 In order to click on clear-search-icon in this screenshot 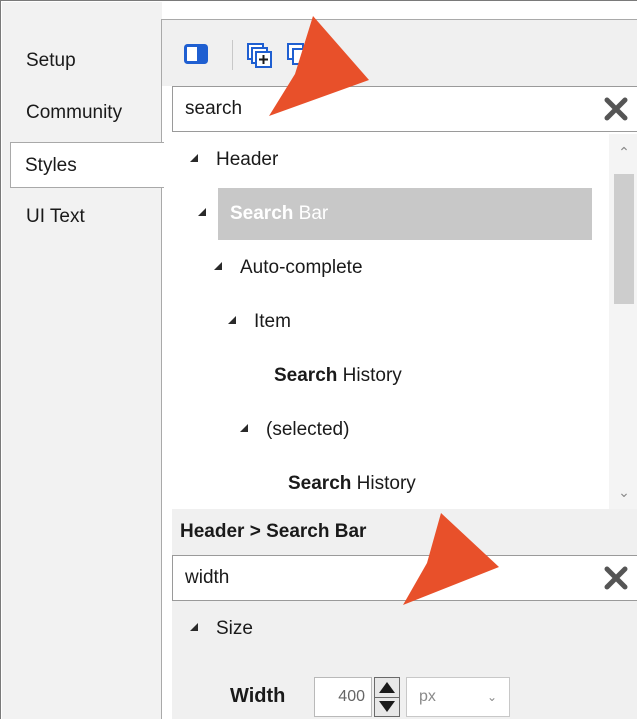, I will do `click(616, 109)`.